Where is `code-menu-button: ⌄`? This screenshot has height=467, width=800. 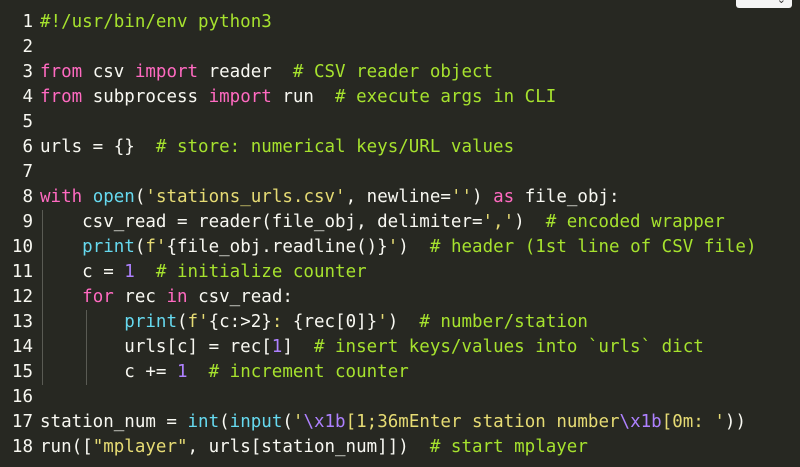 code-menu-button: ⌄ is located at coordinates (764, 4).